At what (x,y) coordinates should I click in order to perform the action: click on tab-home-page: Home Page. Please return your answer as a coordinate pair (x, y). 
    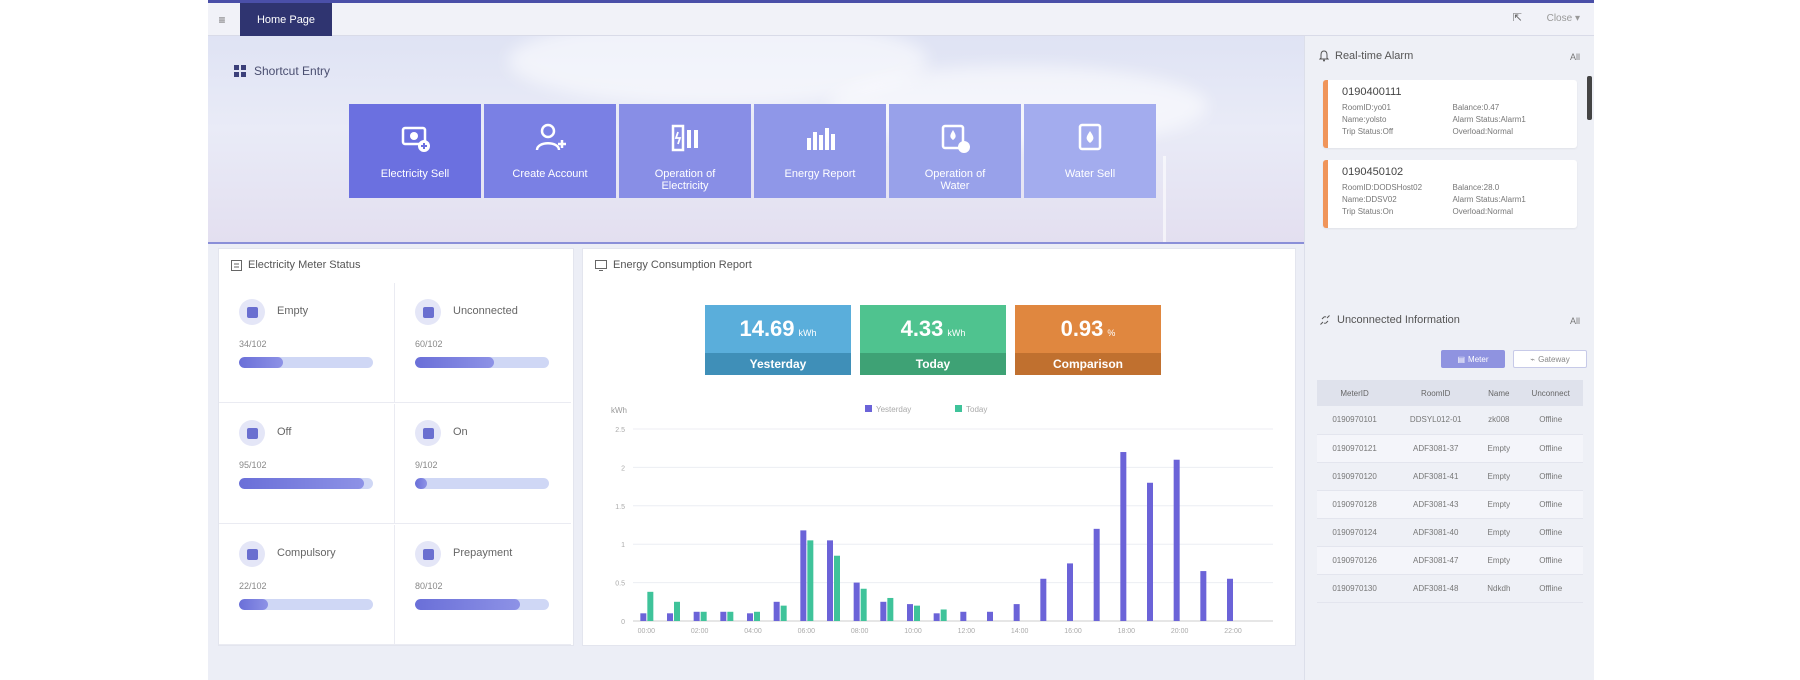
    Looking at the image, I should click on (286, 19).